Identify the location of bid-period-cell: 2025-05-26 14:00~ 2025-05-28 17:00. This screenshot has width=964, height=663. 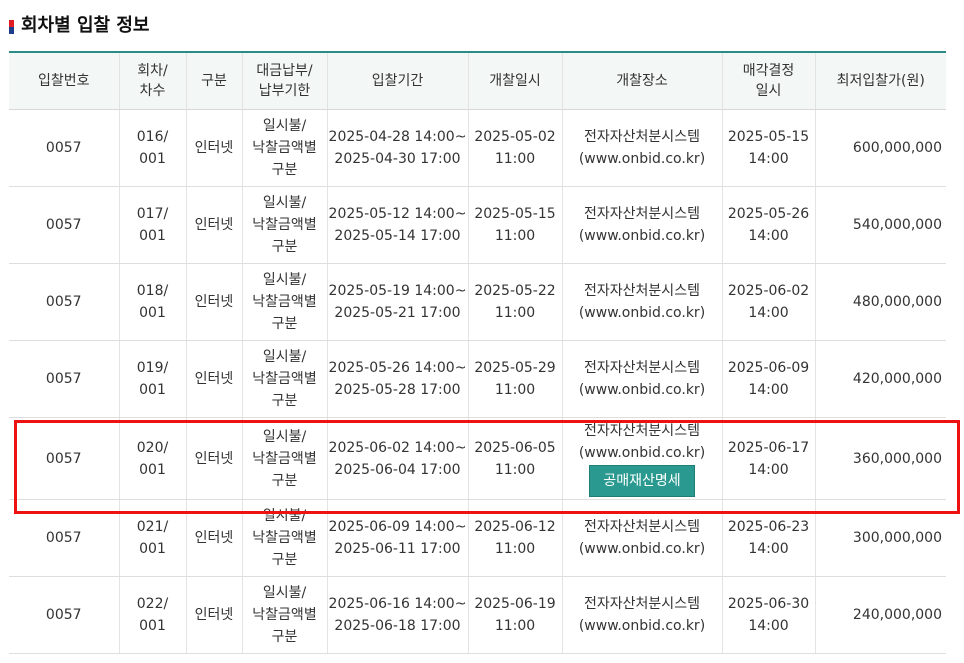
(397, 379).